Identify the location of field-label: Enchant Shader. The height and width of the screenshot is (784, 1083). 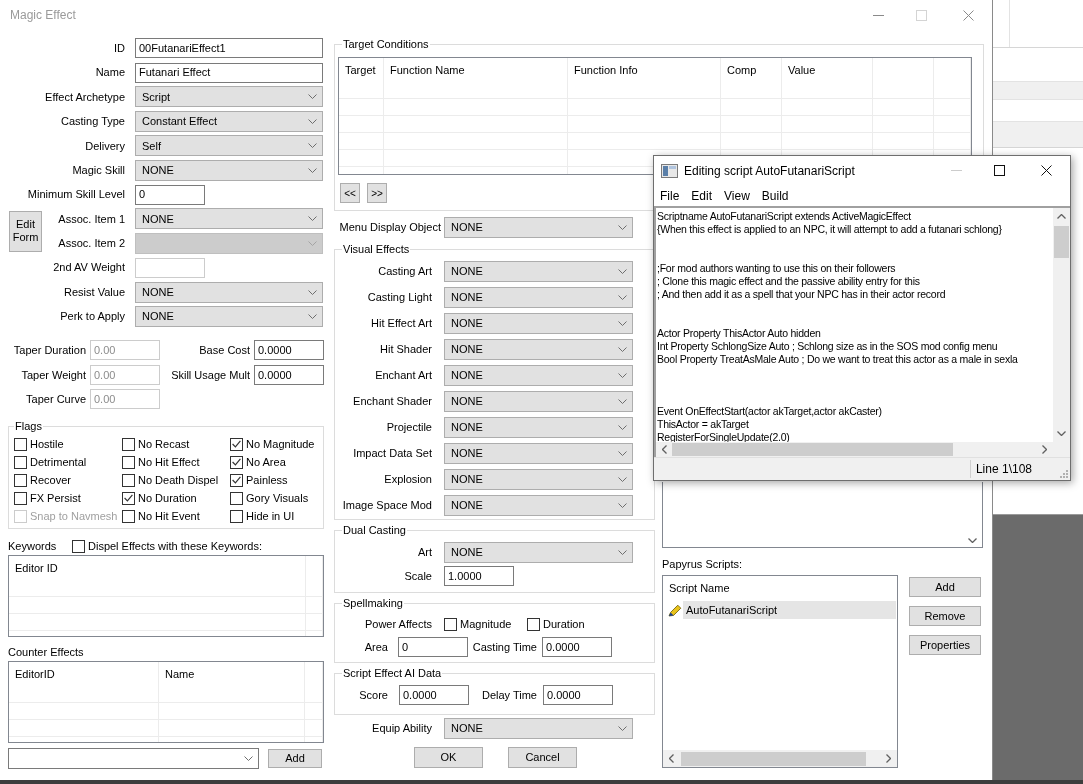
(392, 401).